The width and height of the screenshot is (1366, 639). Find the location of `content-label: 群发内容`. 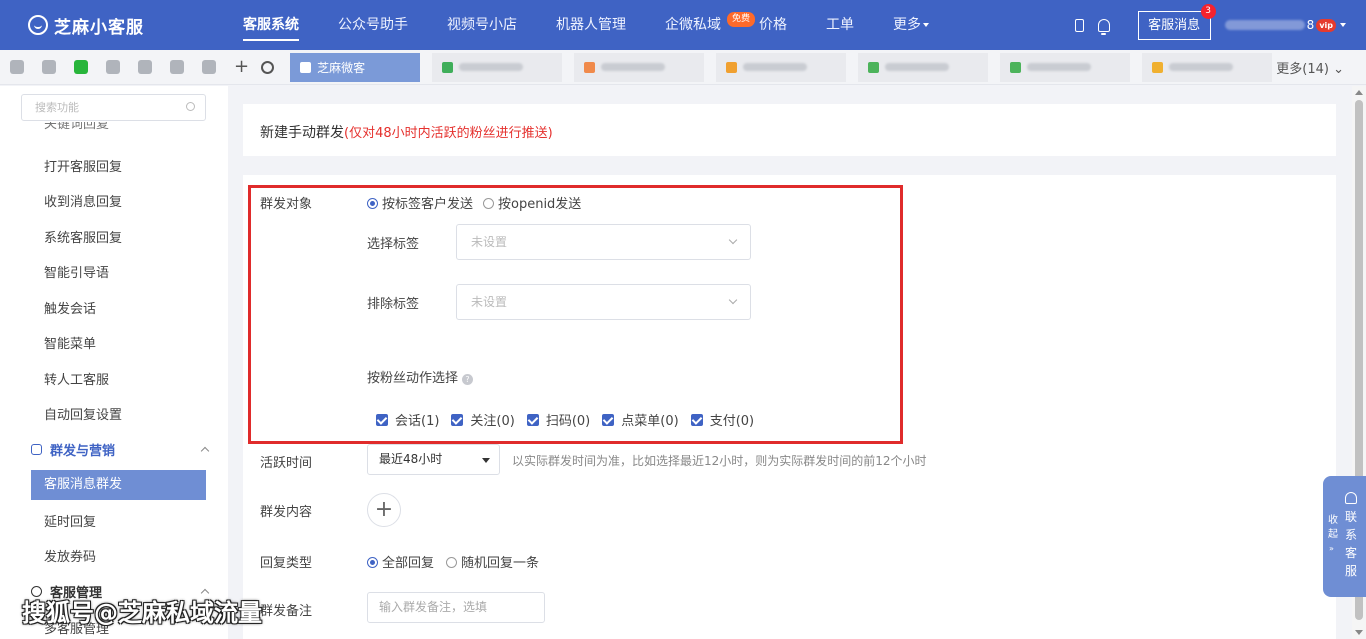

content-label: 群发内容 is located at coordinates (286, 512).